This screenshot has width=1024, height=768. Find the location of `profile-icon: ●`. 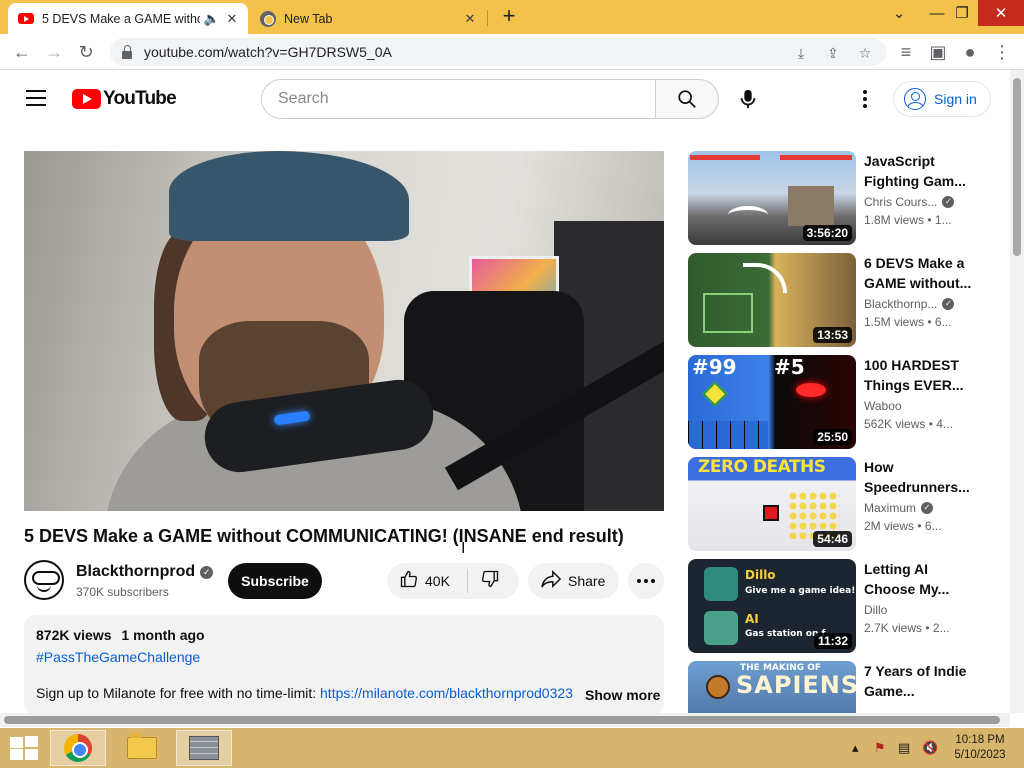

profile-icon: ● is located at coordinates (970, 52).